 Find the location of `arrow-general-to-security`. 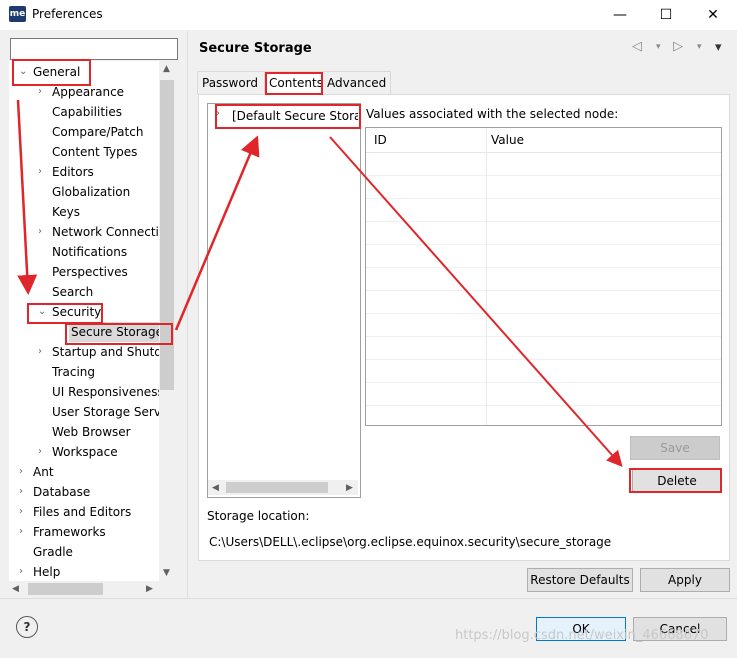

arrow-general-to-security is located at coordinates (27, 197).